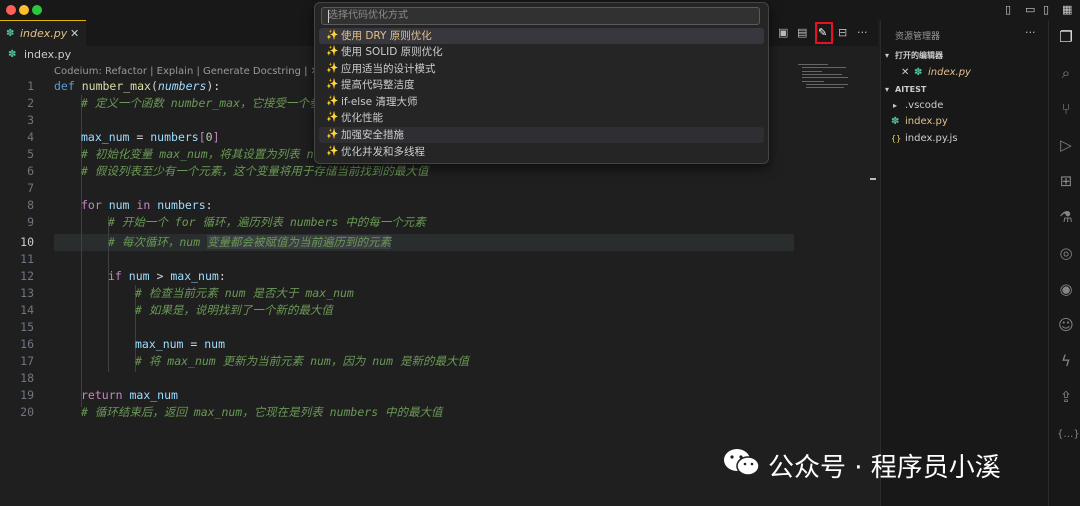 The height and width of the screenshot is (506, 1080). What do you see at coordinates (299, 242) in the screenshot?
I see `selected-text: 变量都会被赋值为当前遍历到的元素` at bounding box center [299, 242].